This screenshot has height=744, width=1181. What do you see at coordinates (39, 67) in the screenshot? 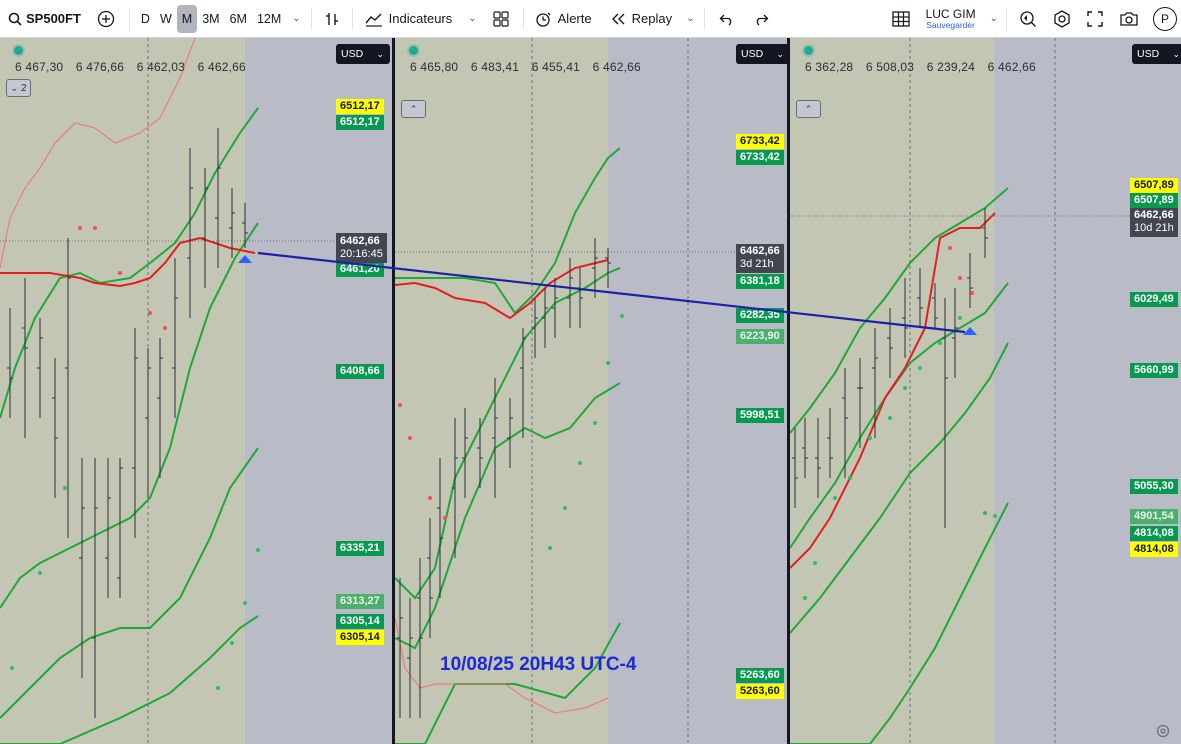
I see `open-value: 6 467,30` at bounding box center [39, 67].